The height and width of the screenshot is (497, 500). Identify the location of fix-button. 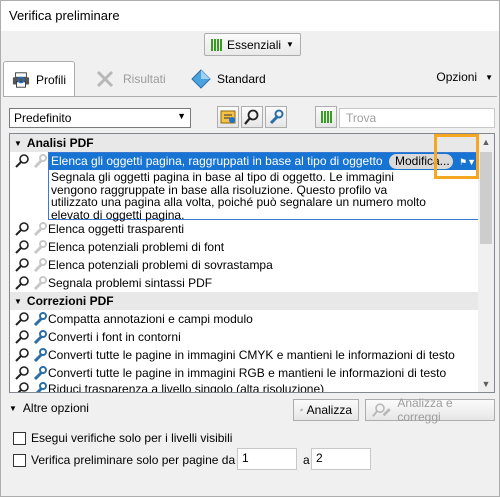
(276, 117).